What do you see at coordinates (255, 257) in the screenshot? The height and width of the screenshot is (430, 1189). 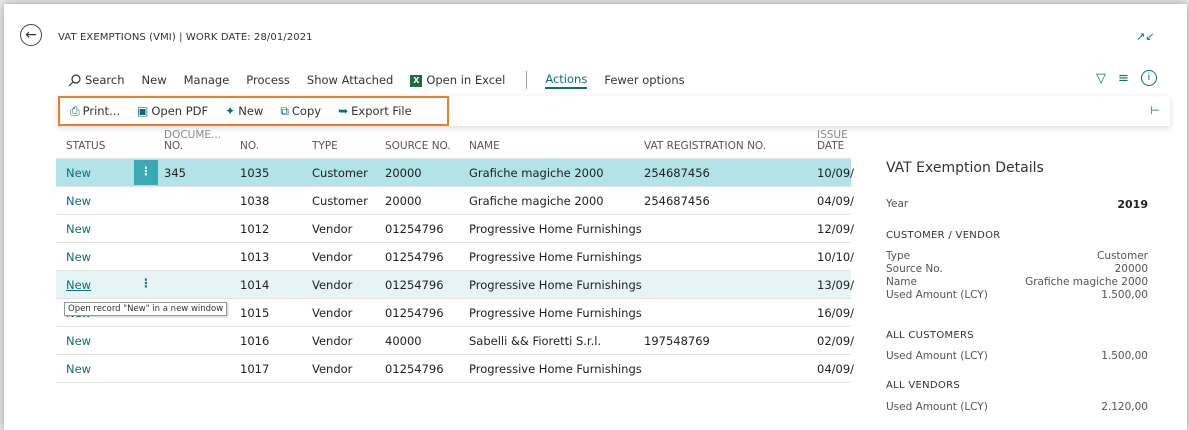 I see `row-no: 1013` at bounding box center [255, 257].